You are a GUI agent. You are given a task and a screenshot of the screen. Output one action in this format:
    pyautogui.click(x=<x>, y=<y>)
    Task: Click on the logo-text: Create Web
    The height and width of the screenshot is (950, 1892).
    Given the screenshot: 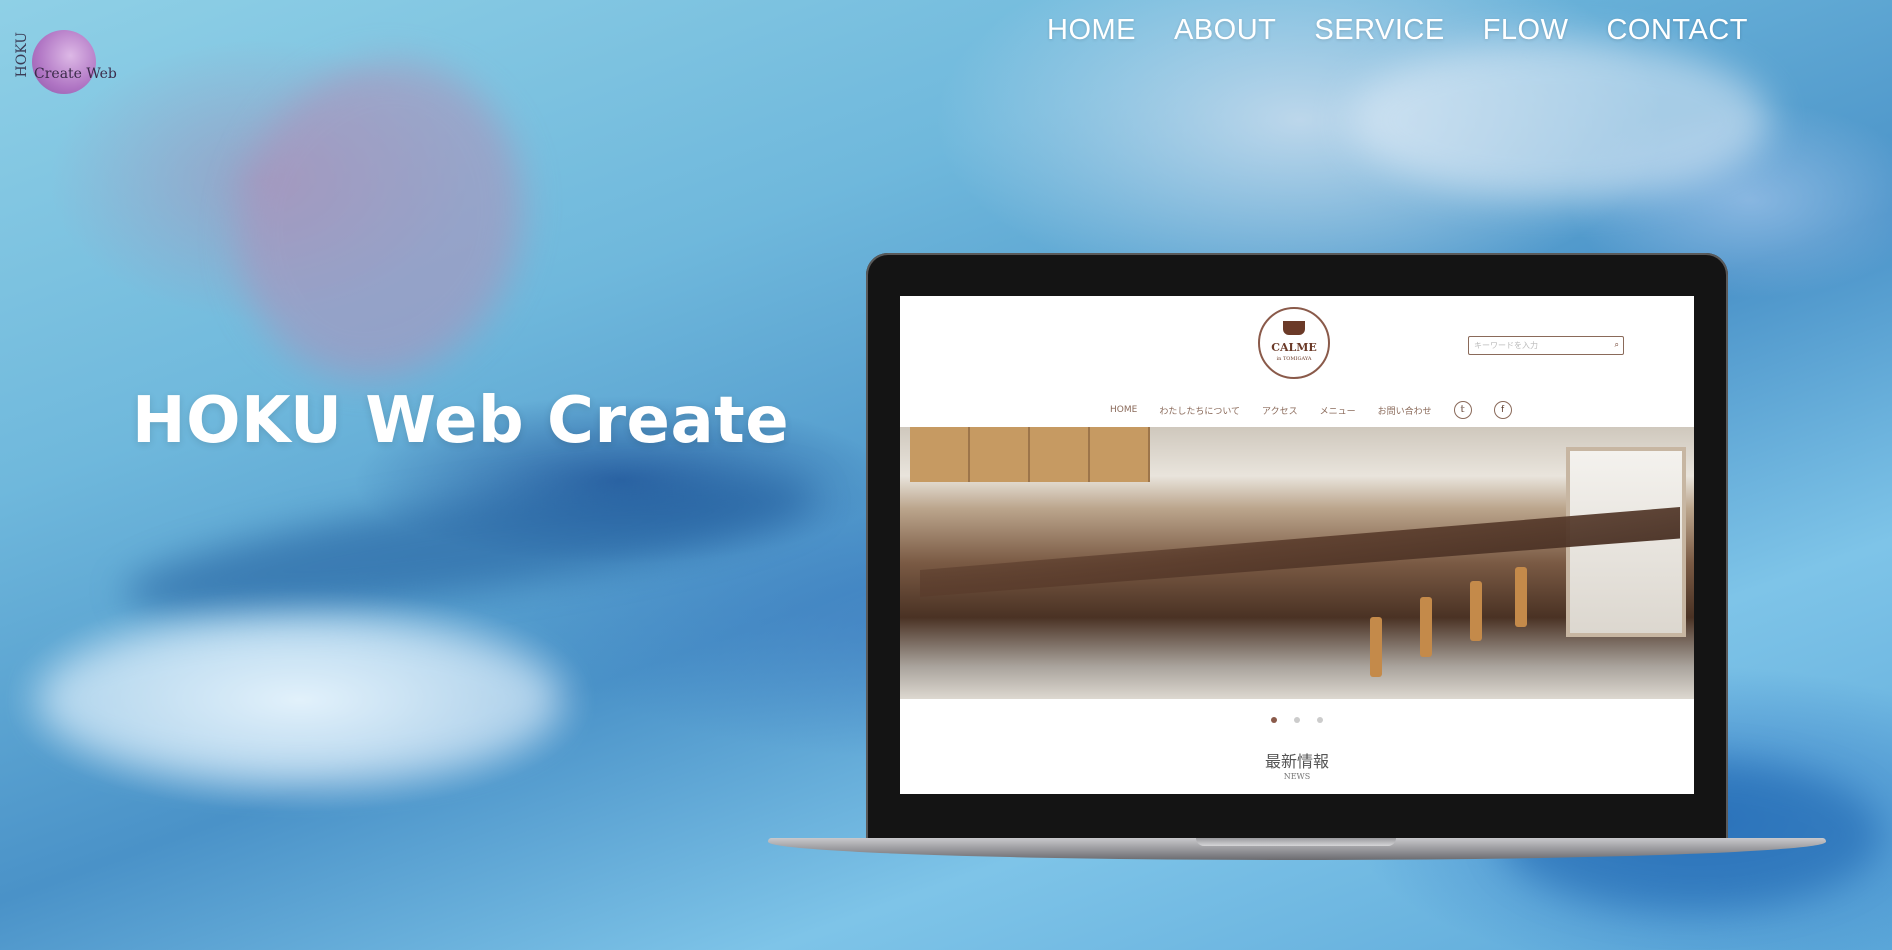 What is the action you would take?
    pyautogui.click(x=75, y=74)
    